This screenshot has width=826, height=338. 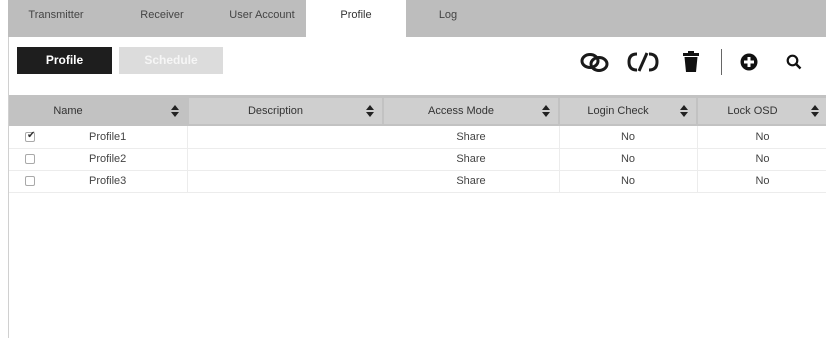 What do you see at coordinates (262, 18) in the screenshot?
I see `tab-user-account: User Account` at bounding box center [262, 18].